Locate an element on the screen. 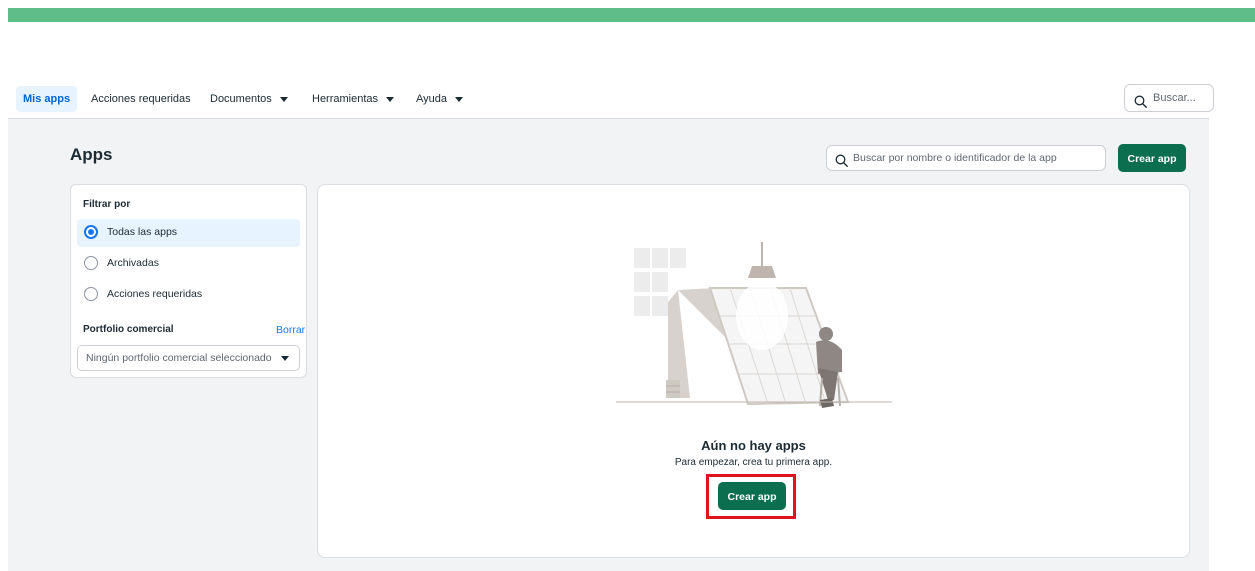  filter-option-label: Acciones requeridas is located at coordinates (155, 294).